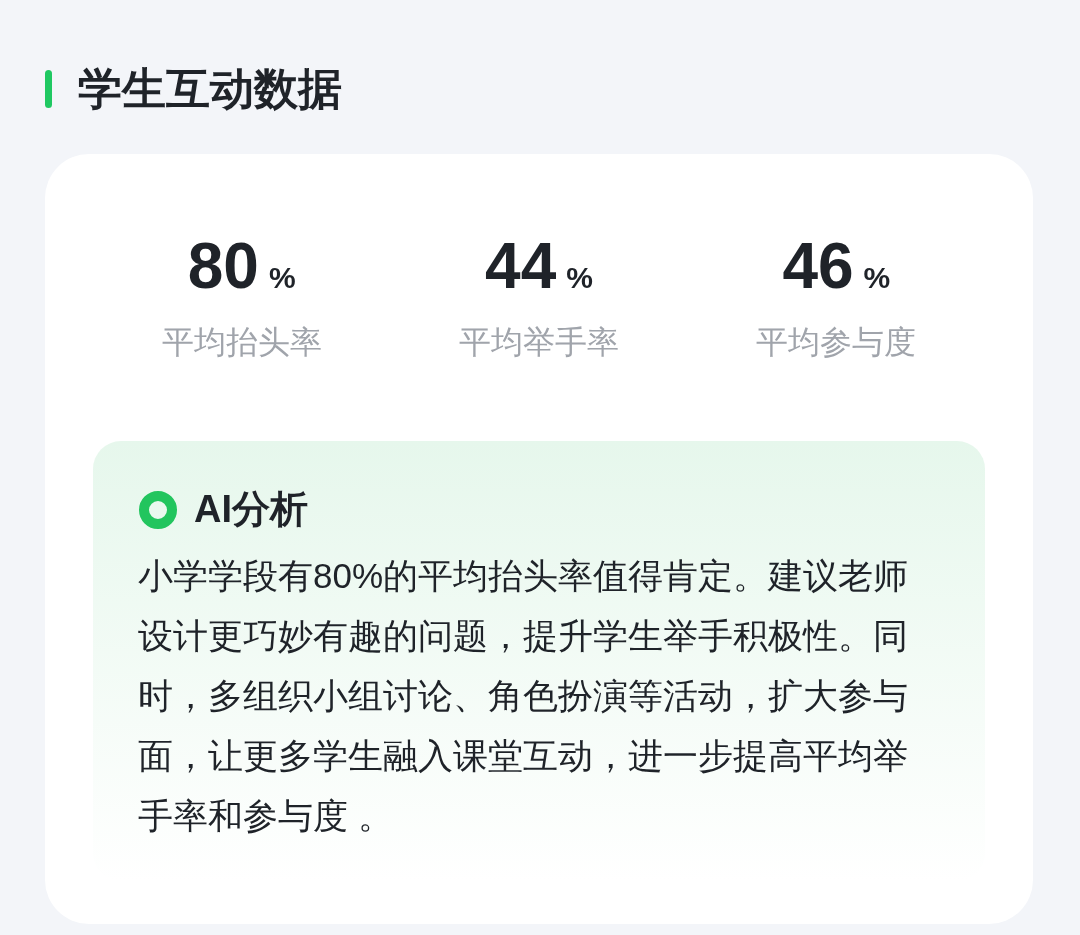 The image size is (1080, 935). I want to click on stat-value: 46, so click(818, 266).